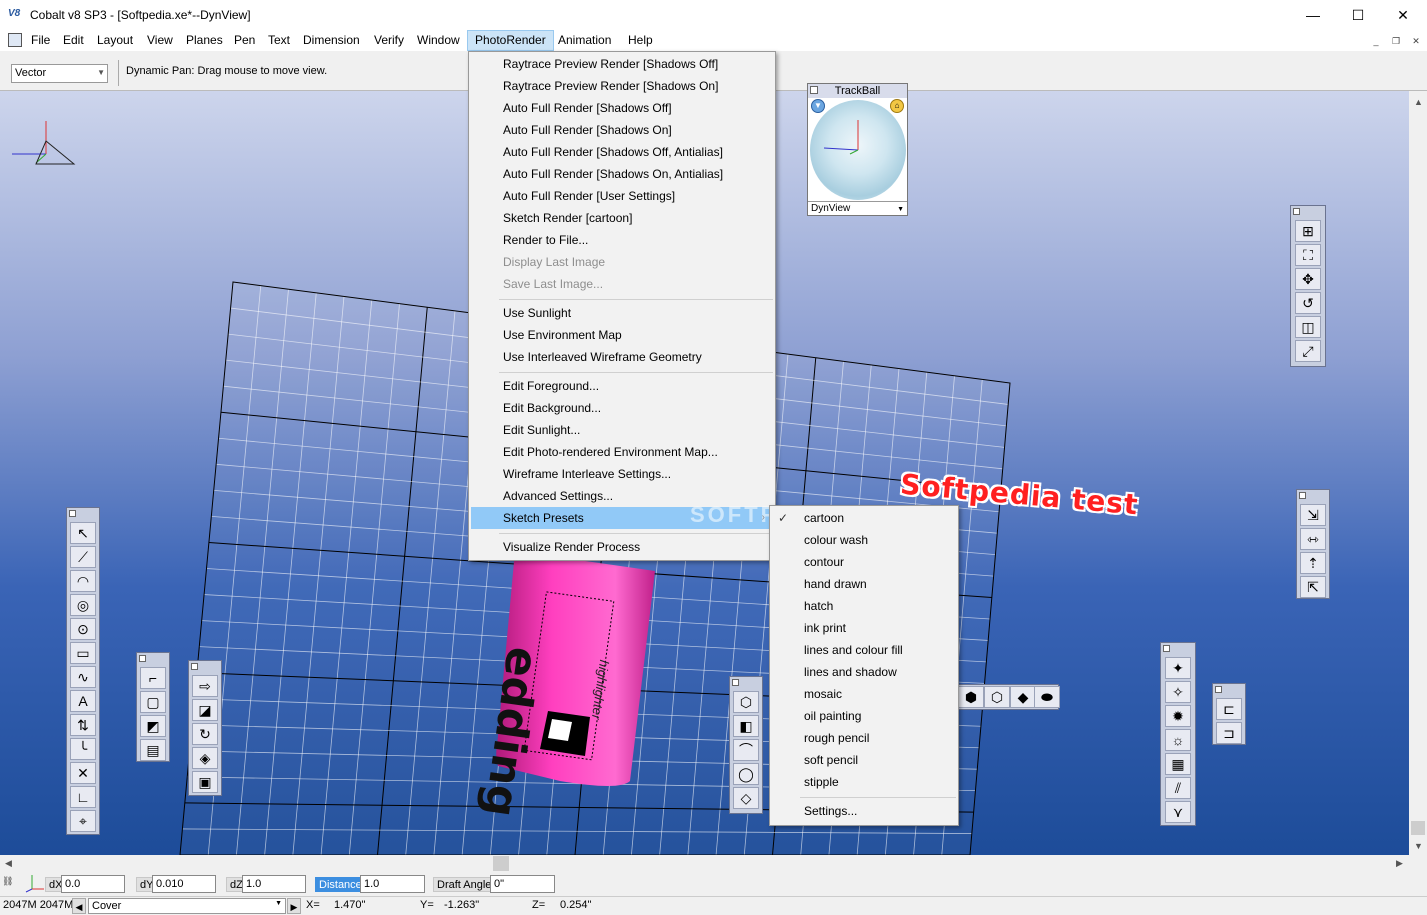  I want to click on mdi-close-button: ✕, so click(1416, 41).